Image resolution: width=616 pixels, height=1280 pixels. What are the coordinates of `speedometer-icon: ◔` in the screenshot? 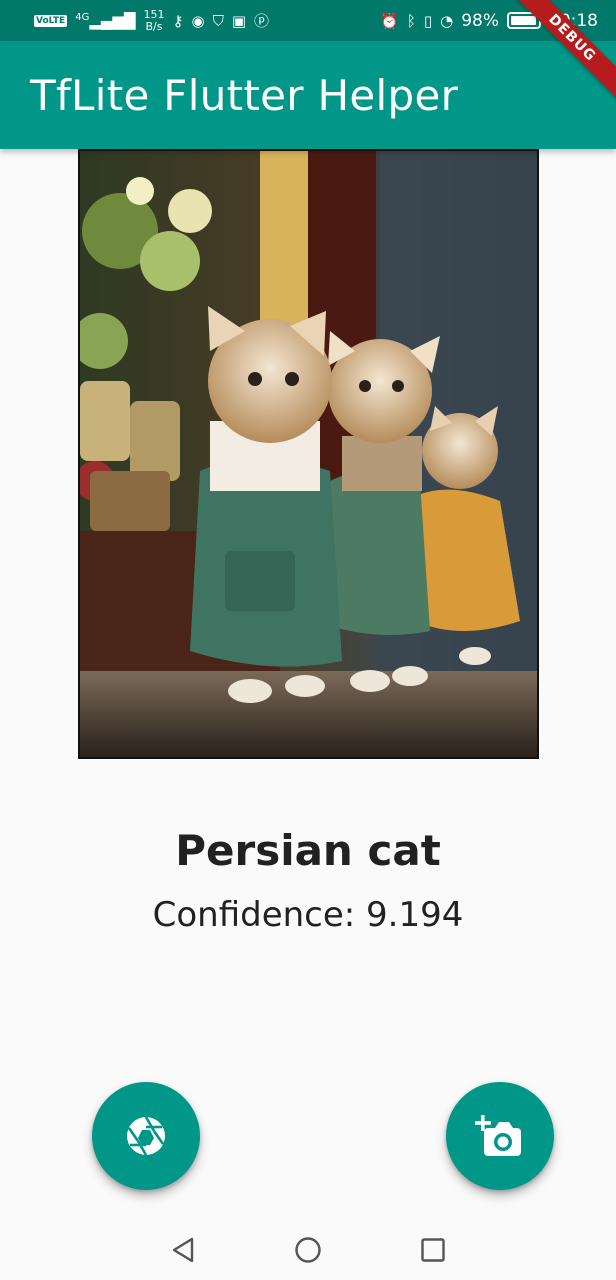 It's located at (447, 20).